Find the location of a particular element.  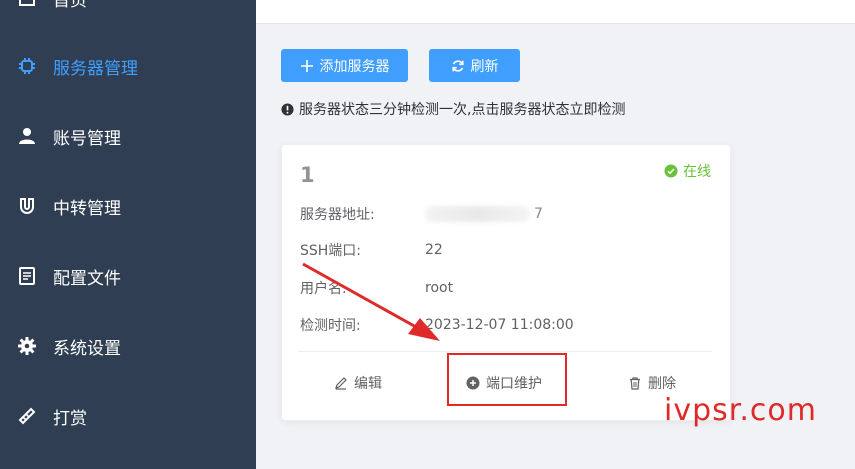

sidebar-item-label: 首页 is located at coordinates (70, 5).